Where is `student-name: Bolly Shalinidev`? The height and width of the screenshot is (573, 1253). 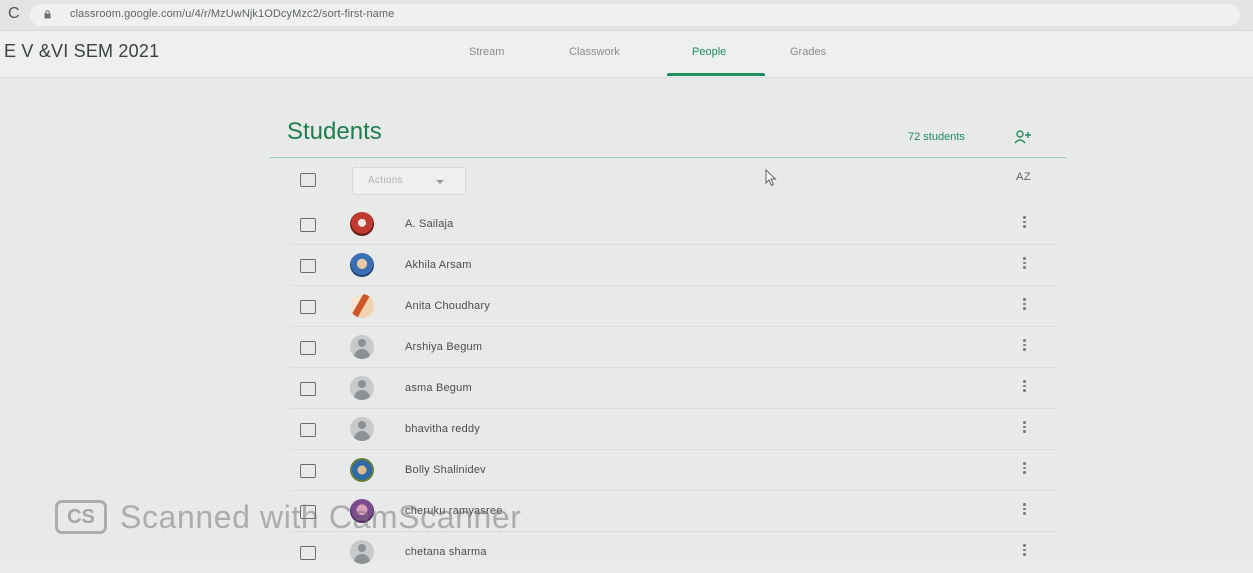 student-name: Bolly Shalinidev is located at coordinates (445, 470).